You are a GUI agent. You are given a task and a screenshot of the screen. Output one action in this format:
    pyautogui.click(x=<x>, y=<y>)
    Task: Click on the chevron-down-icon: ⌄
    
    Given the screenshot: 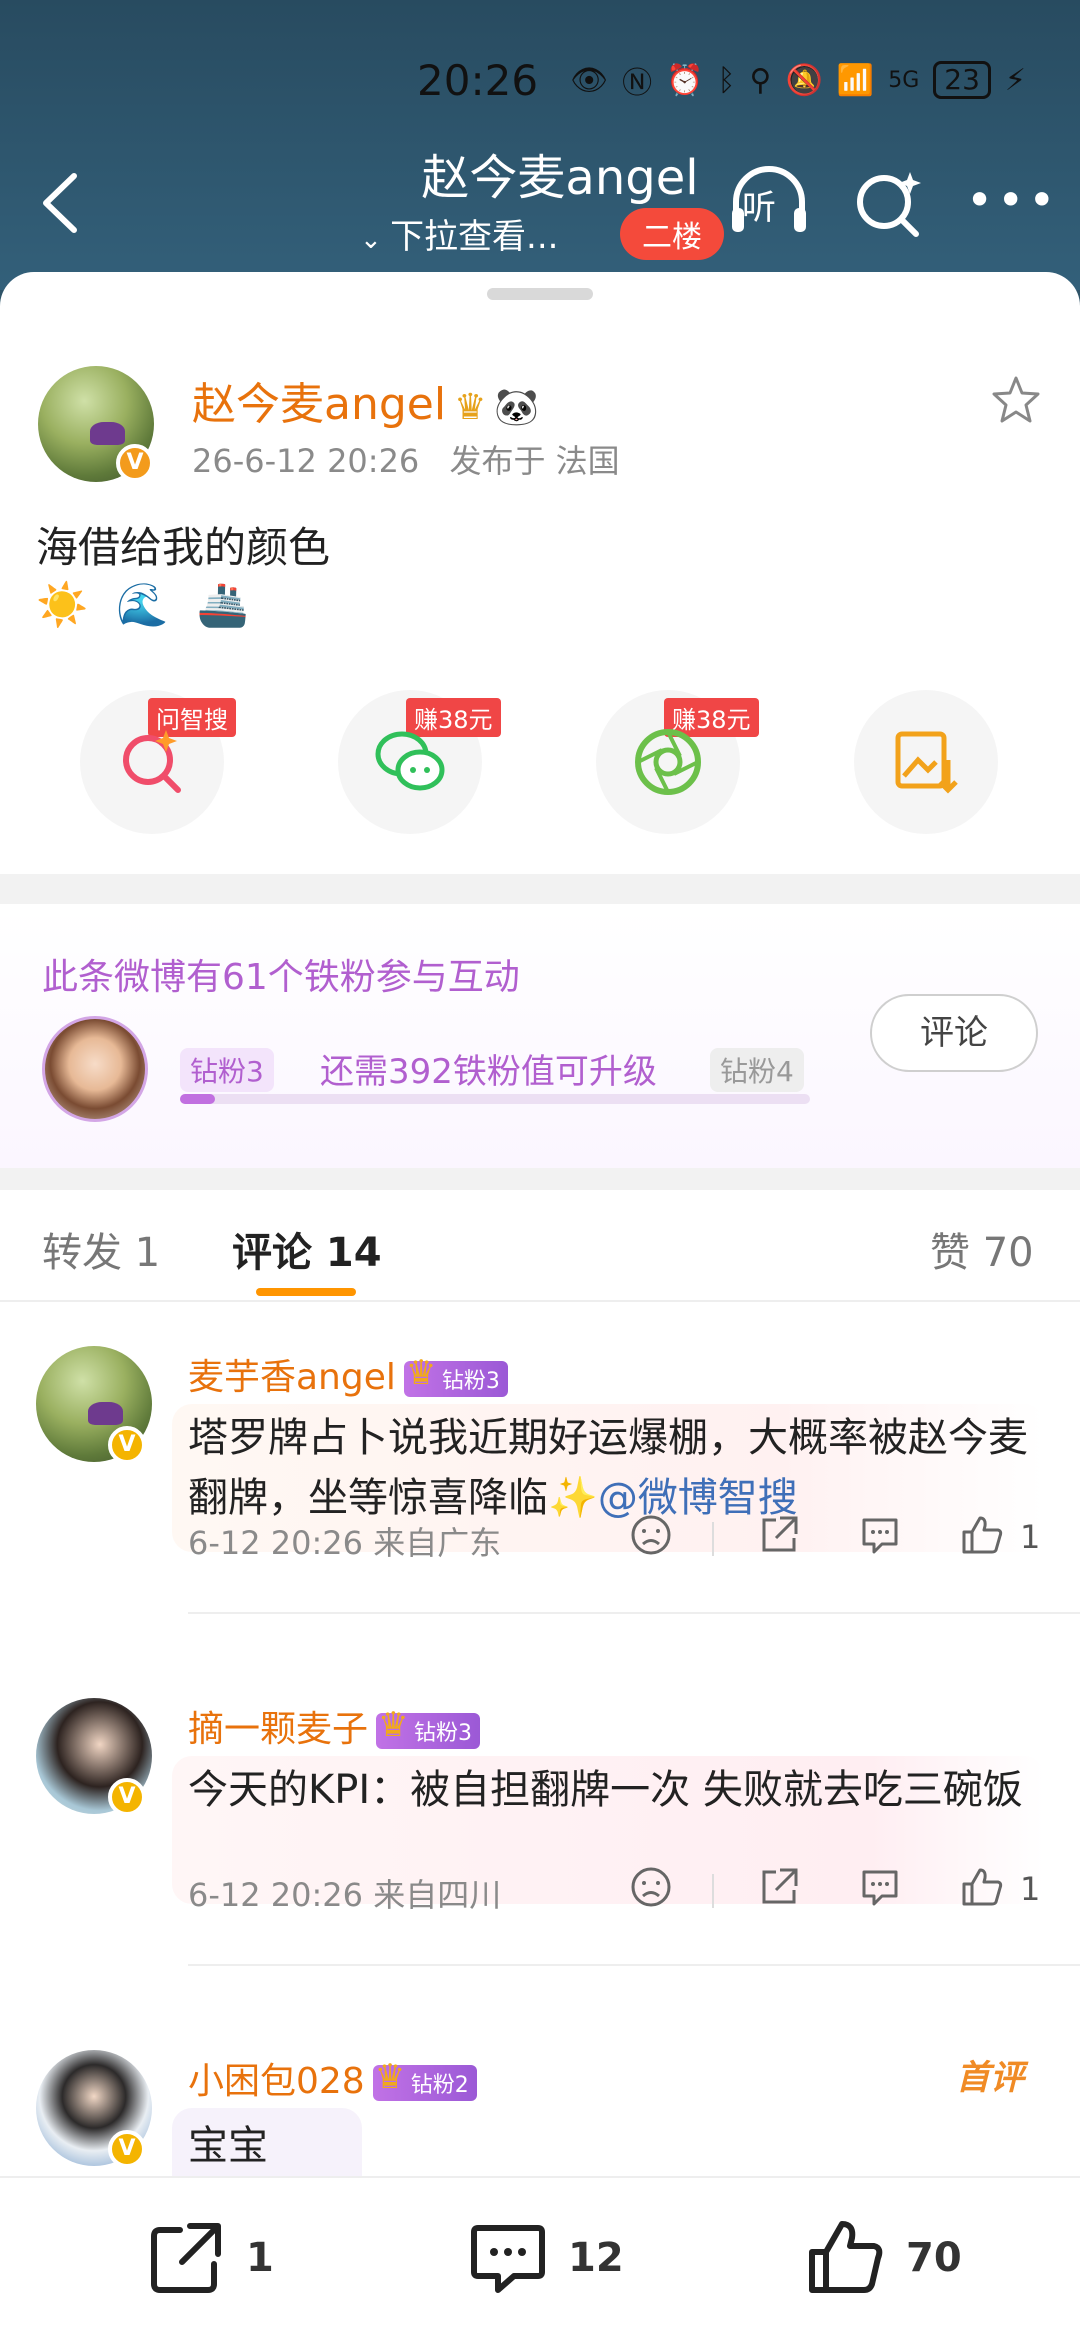 What is the action you would take?
    pyautogui.click(x=375, y=240)
    